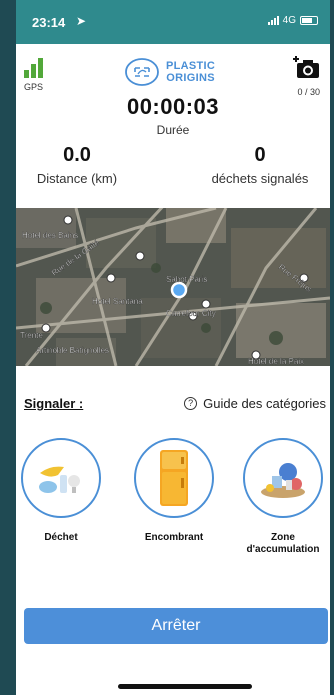 This screenshot has height=695, width=334. I want to click on accumulation-pile-icon, so click(283, 480).